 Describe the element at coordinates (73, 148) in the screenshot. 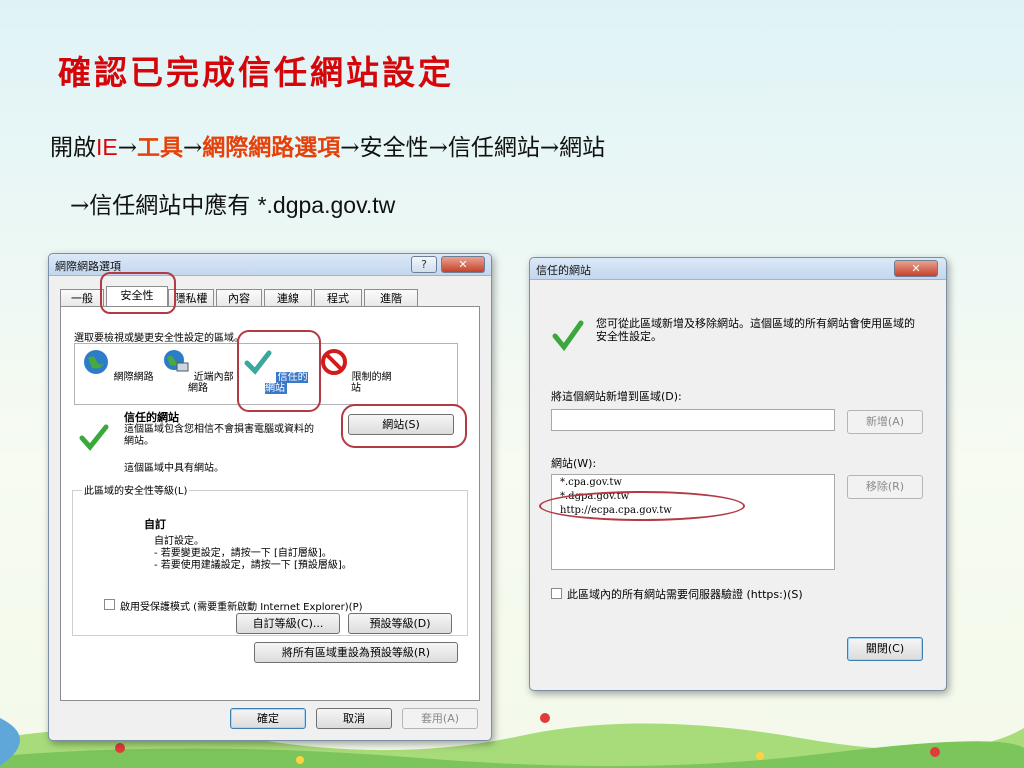

I see `path-open: 開啟` at that location.